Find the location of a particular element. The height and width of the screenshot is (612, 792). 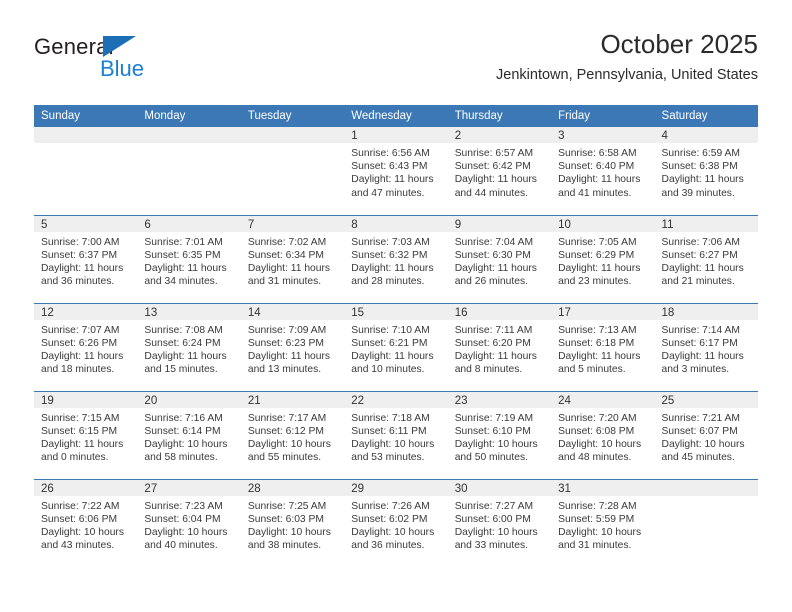

sunset-time: Sunset: 6:37 PM is located at coordinates (79, 255).